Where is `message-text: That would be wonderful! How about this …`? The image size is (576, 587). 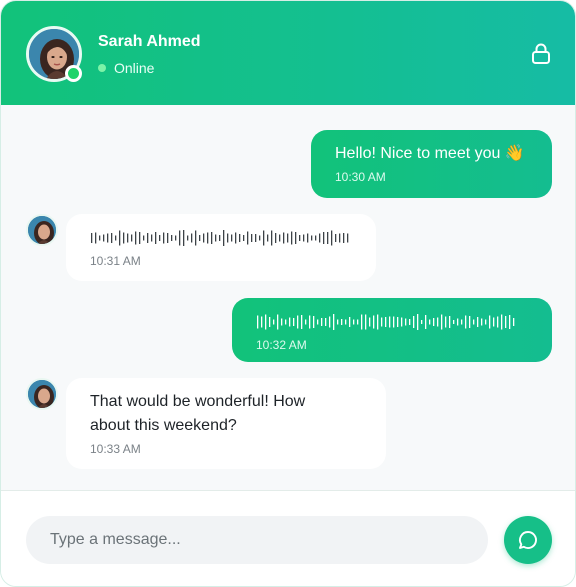 message-text: That would be wonderful! How about this … is located at coordinates (198, 413).